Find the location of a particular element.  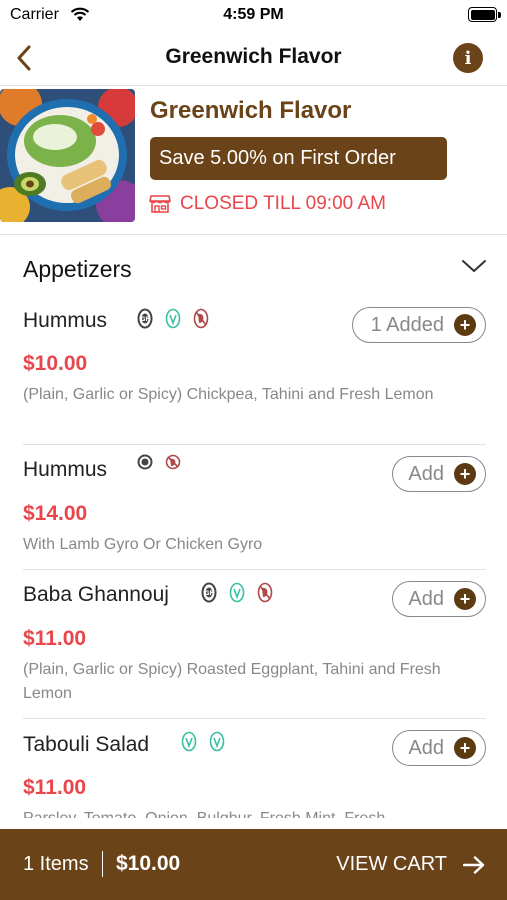

info-icon: i is located at coordinates (468, 58).